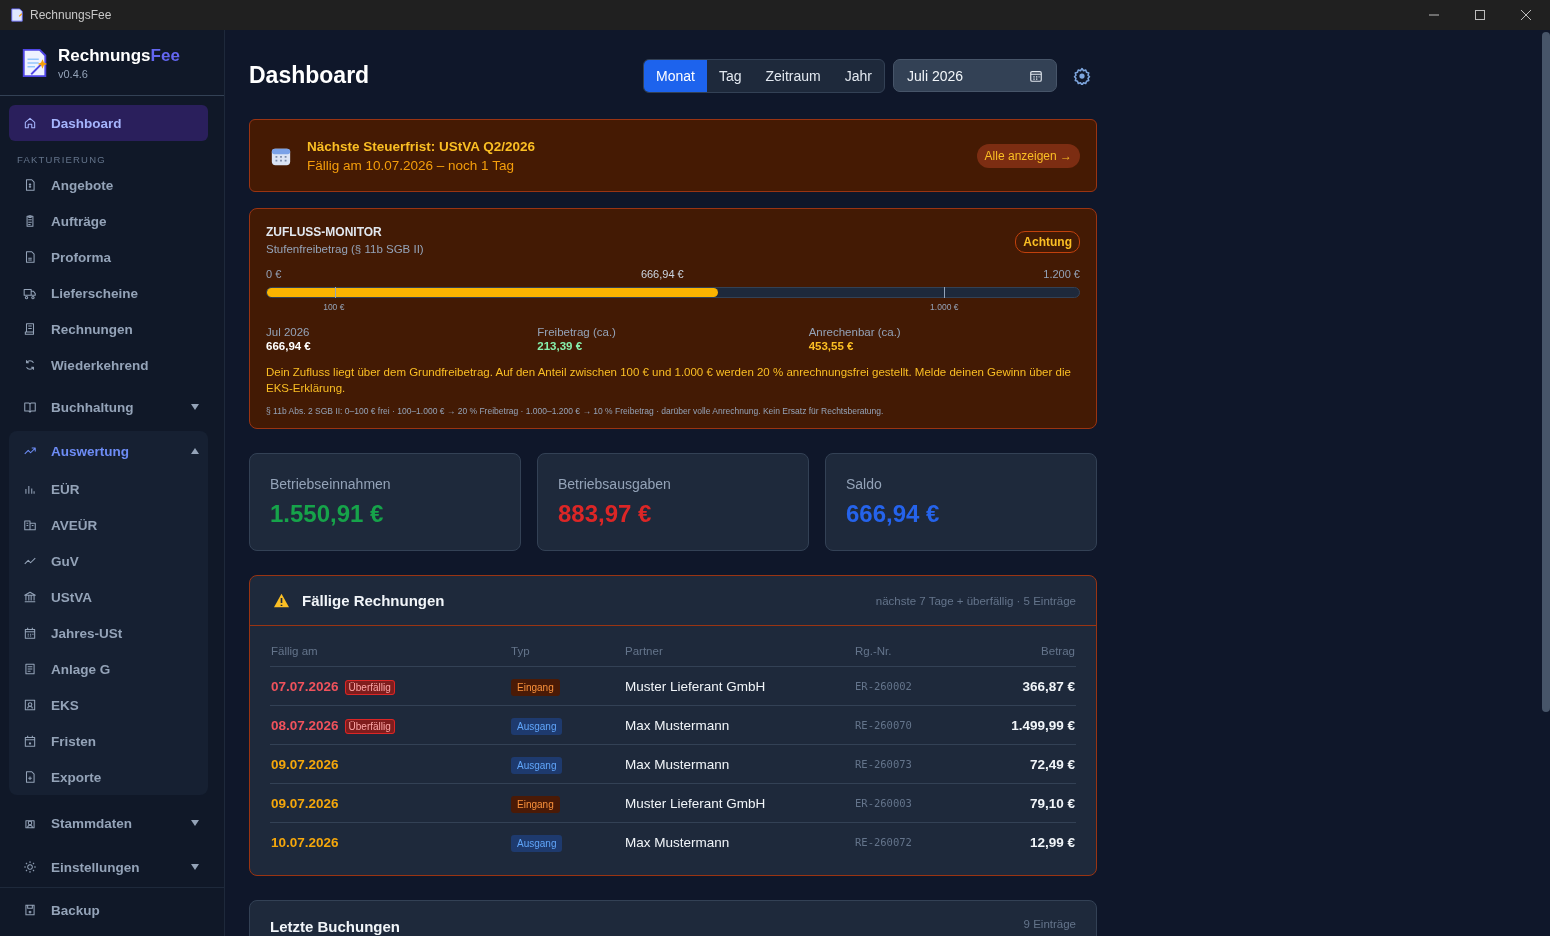 Image resolution: width=1550 pixels, height=936 pixels. What do you see at coordinates (334, 307) in the screenshot?
I see `tick-label: 100 €` at bounding box center [334, 307].